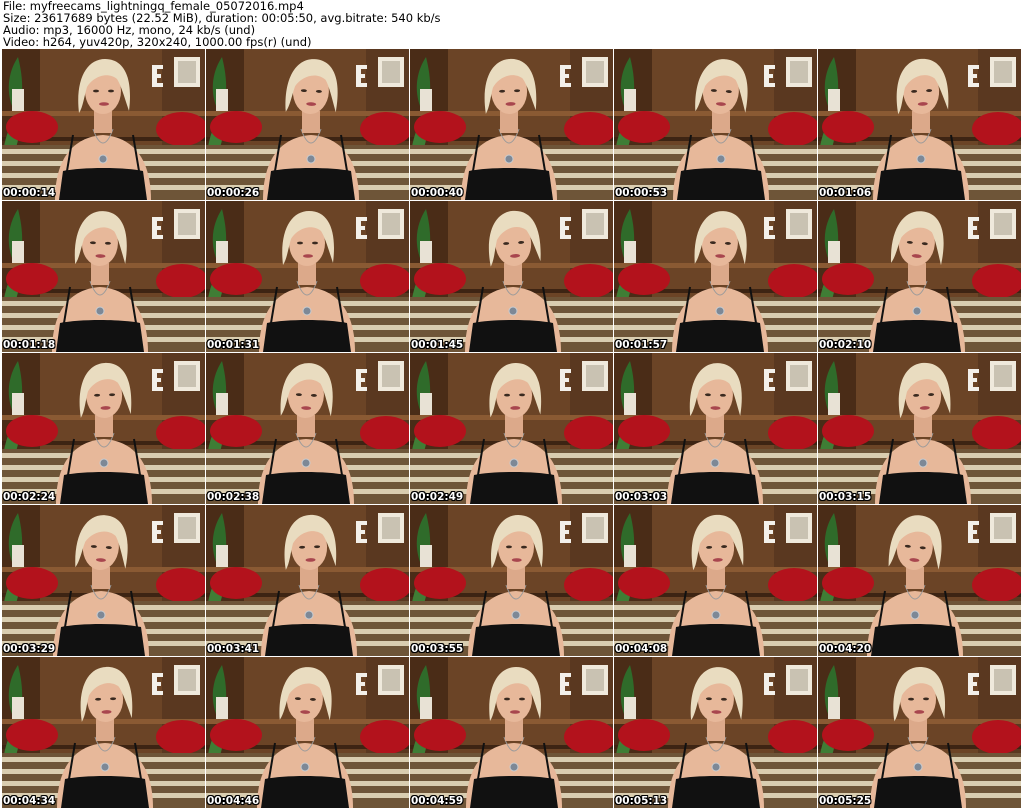 The height and width of the screenshot is (811, 1024). I want to click on frame-timestamp: 00:05:13, so click(641, 801).